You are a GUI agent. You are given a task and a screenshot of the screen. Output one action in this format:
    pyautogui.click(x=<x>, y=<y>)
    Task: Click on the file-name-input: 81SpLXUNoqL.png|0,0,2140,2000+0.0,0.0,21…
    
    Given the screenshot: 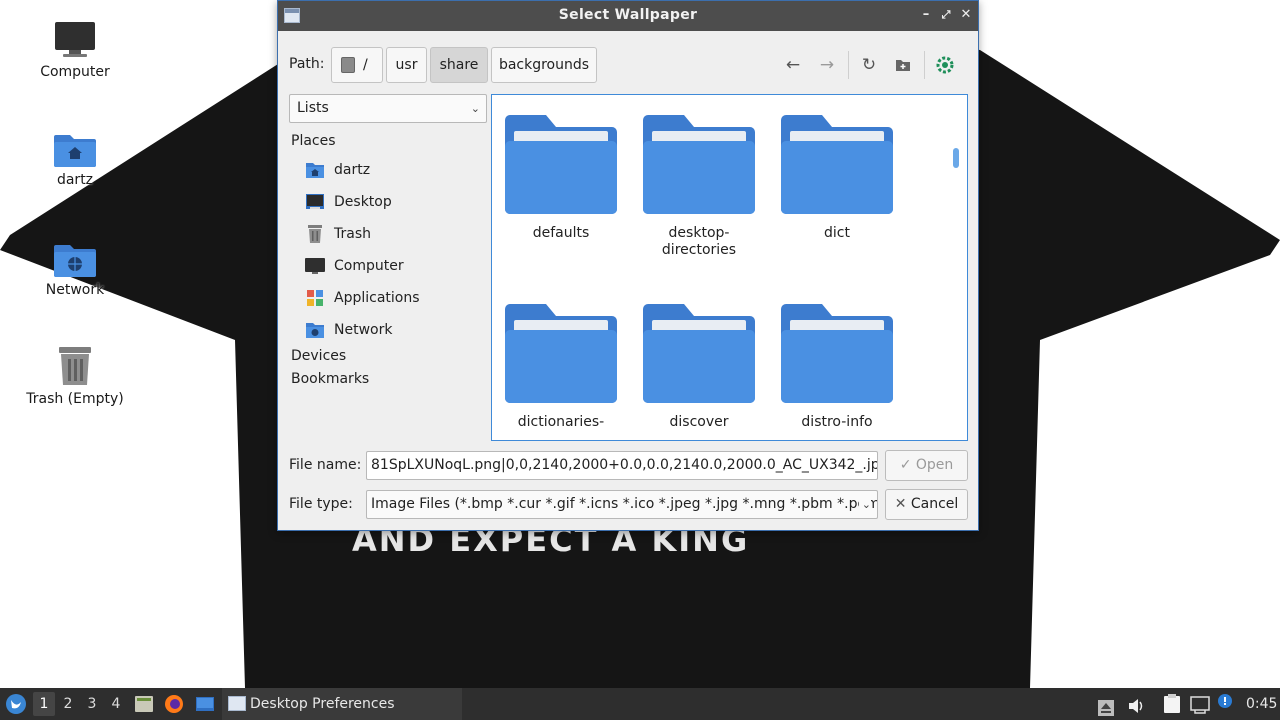 What is the action you would take?
    pyautogui.click(x=622, y=465)
    